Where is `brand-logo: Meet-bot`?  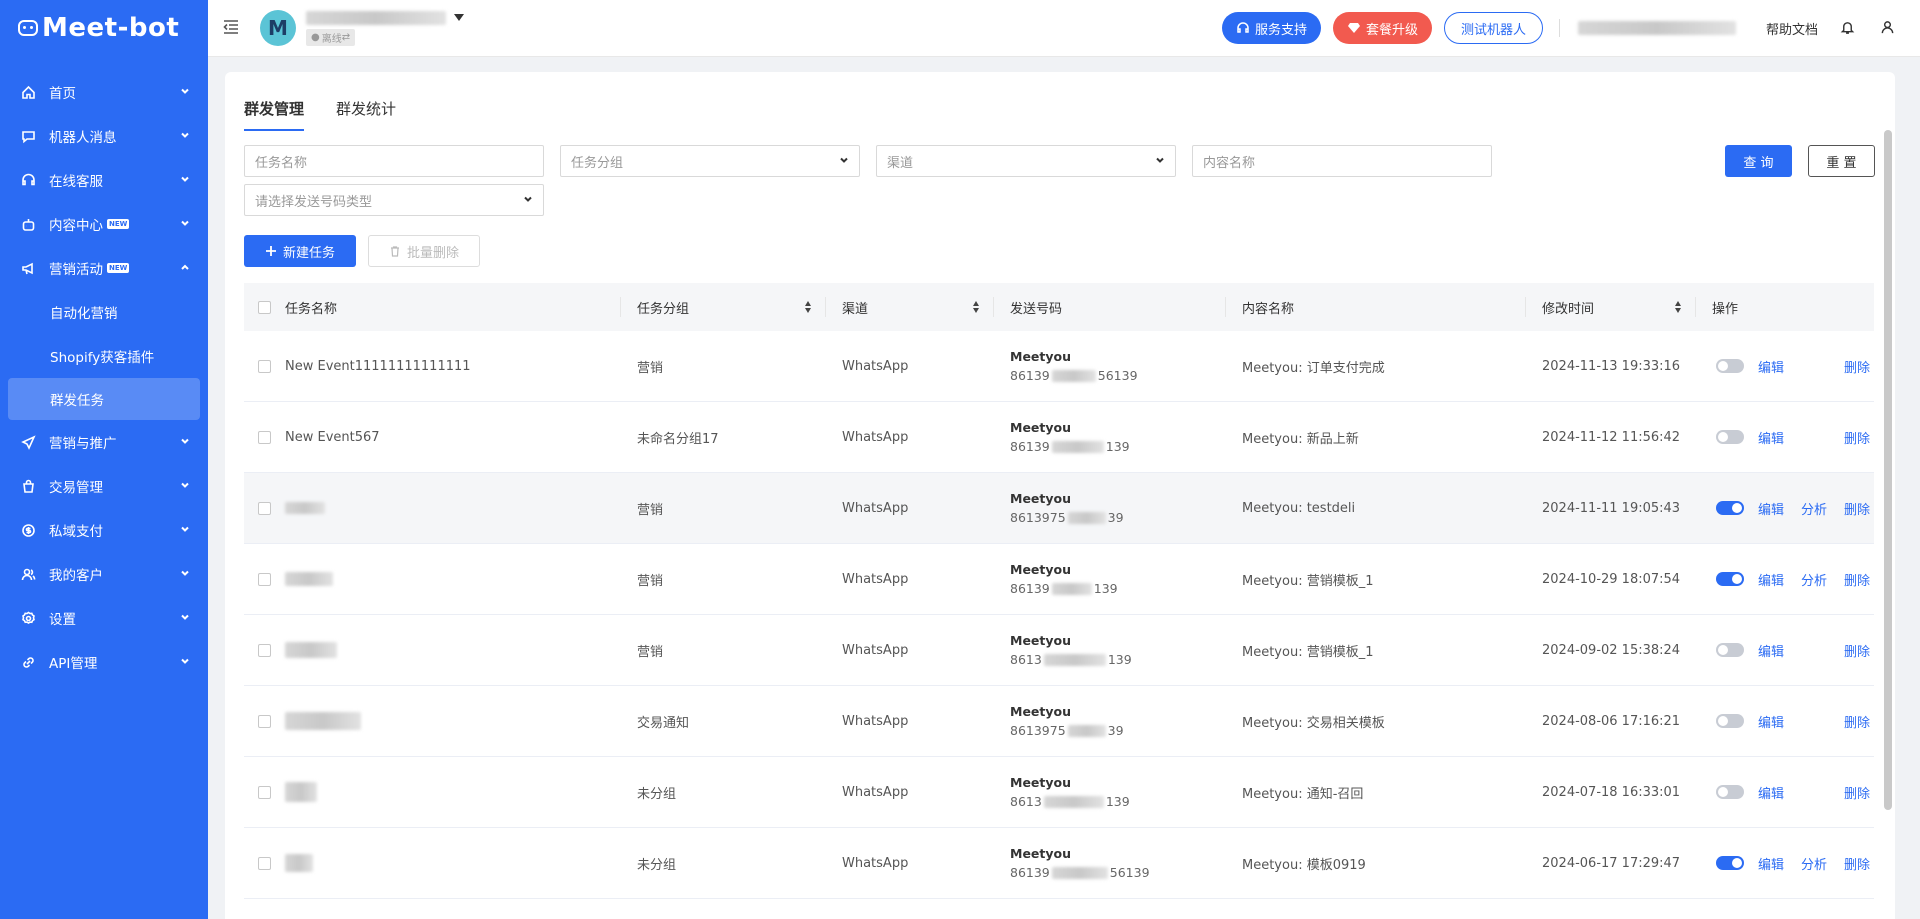
brand-logo: Meet-bot is located at coordinates (104, 28).